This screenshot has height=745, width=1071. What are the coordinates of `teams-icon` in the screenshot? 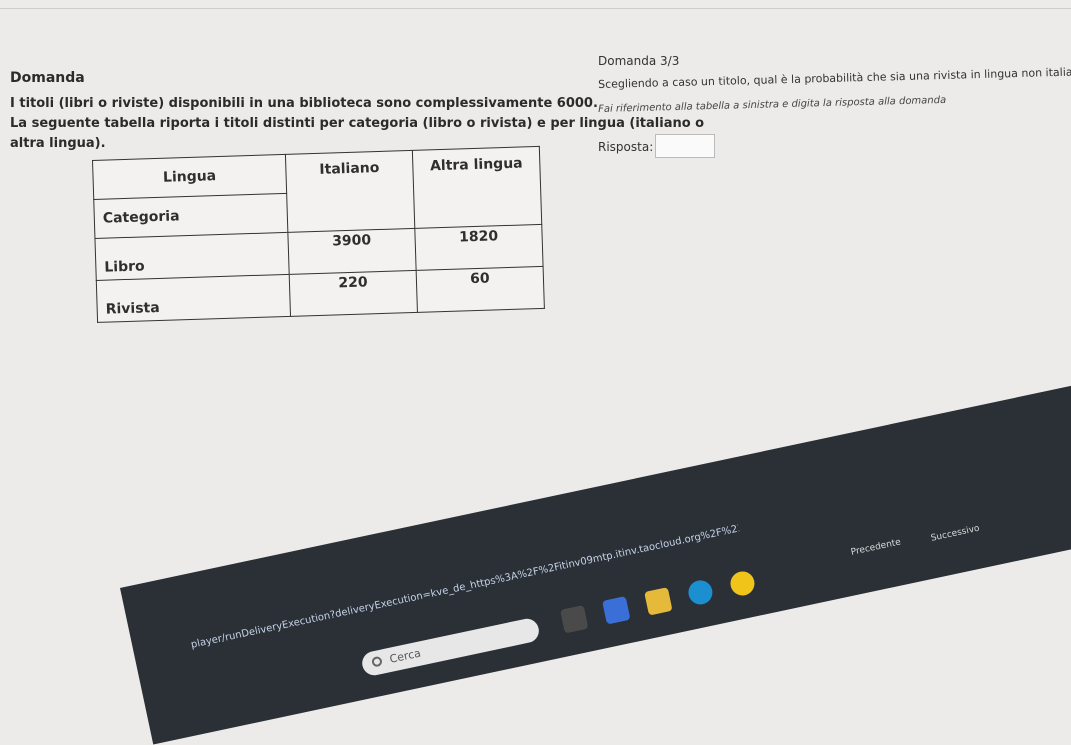 It's located at (616, 610).